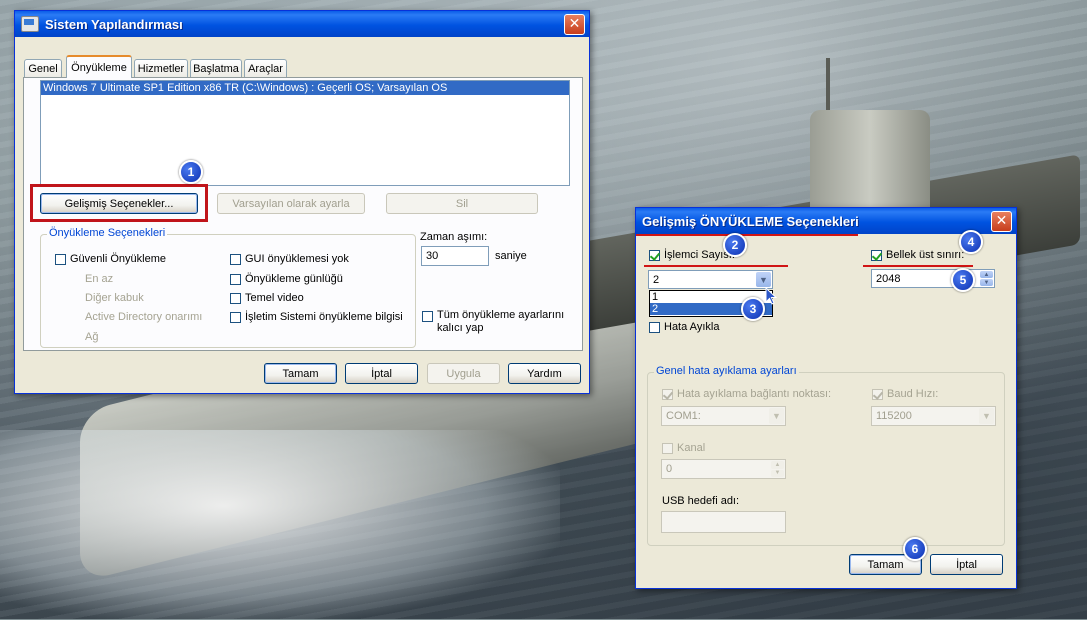 The width and height of the screenshot is (1087, 620). What do you see at coordinates (933, 416) in the screenshot?
I see `baud-rate-select: 115200 ▼` at bounding box center [933, 416].